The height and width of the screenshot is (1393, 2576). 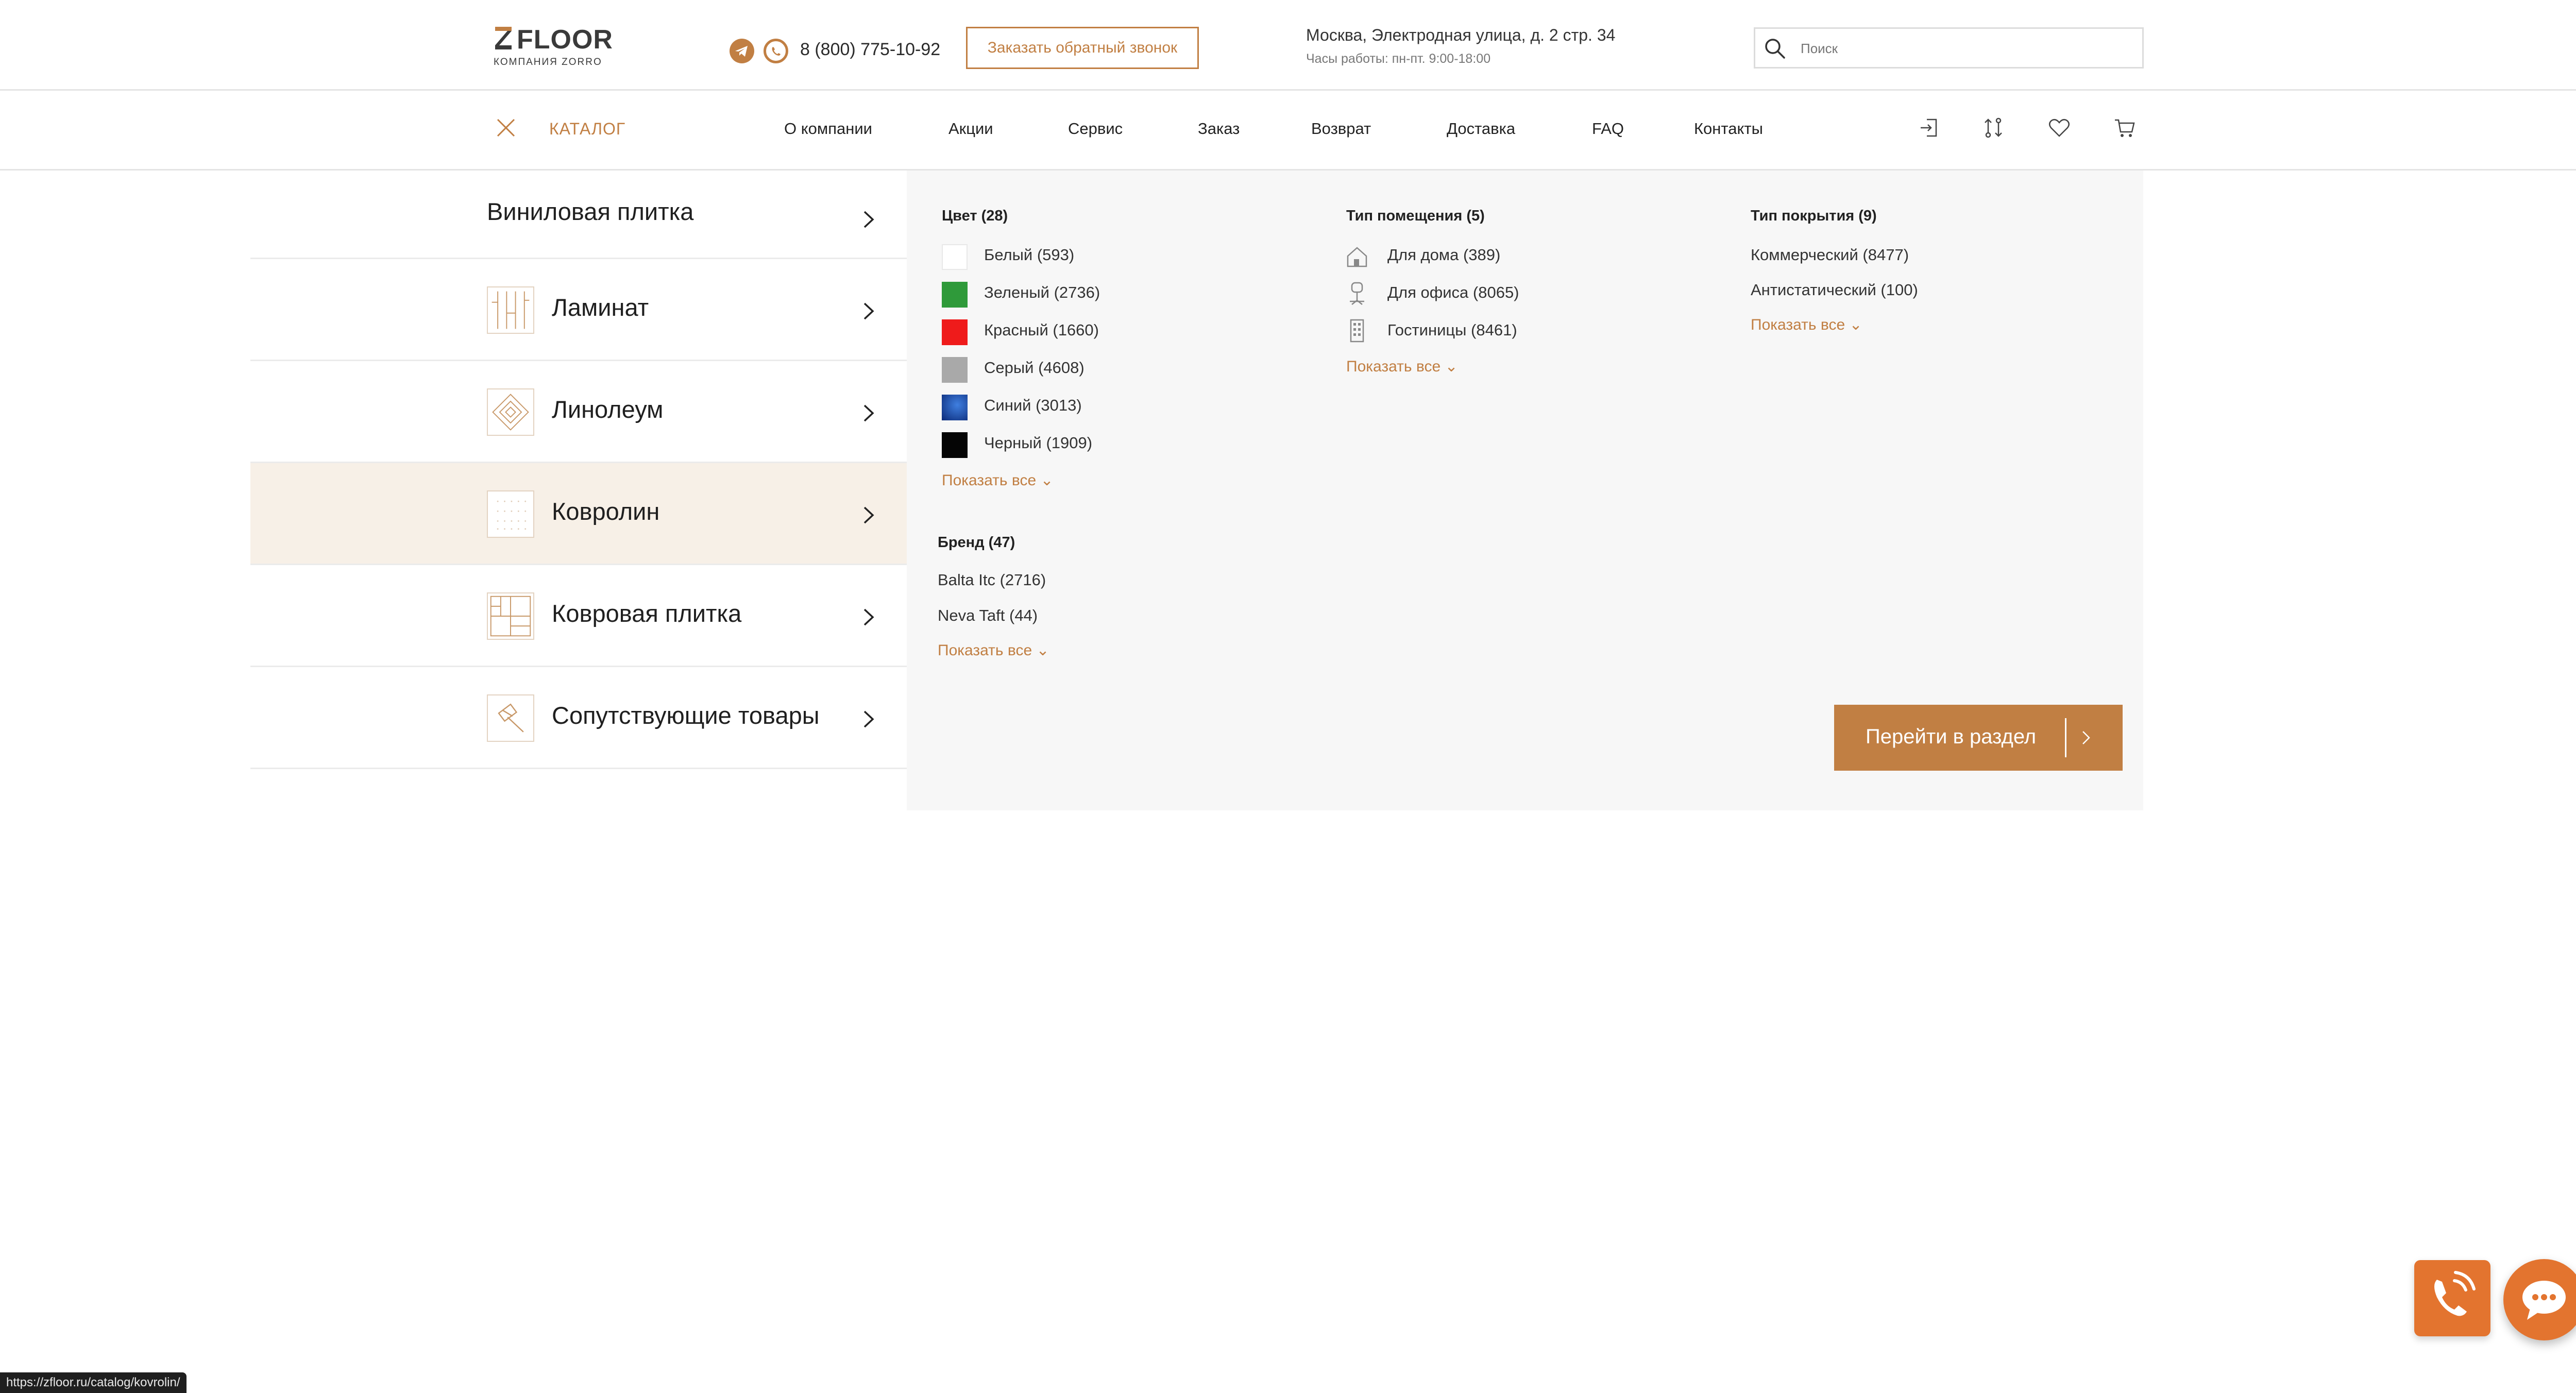 I want to click on filter-room-option: Для офиса (8065), so click(x=1453, y=292).